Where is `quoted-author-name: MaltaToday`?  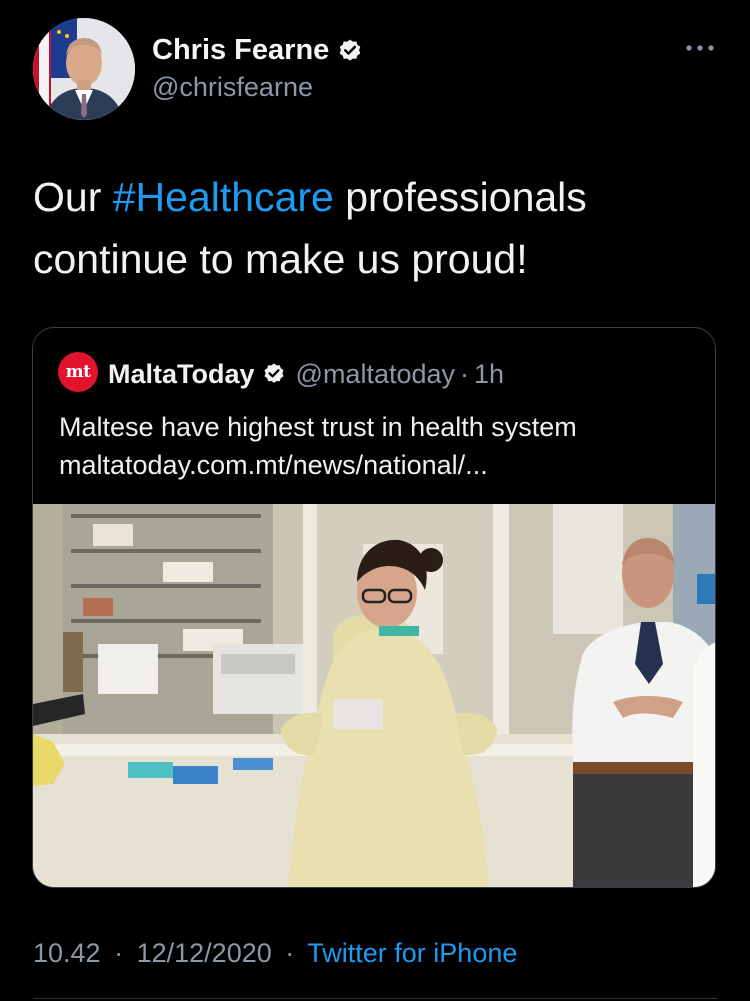 quoted-author-name: MaltaToday is located at coordinates (181, 374).